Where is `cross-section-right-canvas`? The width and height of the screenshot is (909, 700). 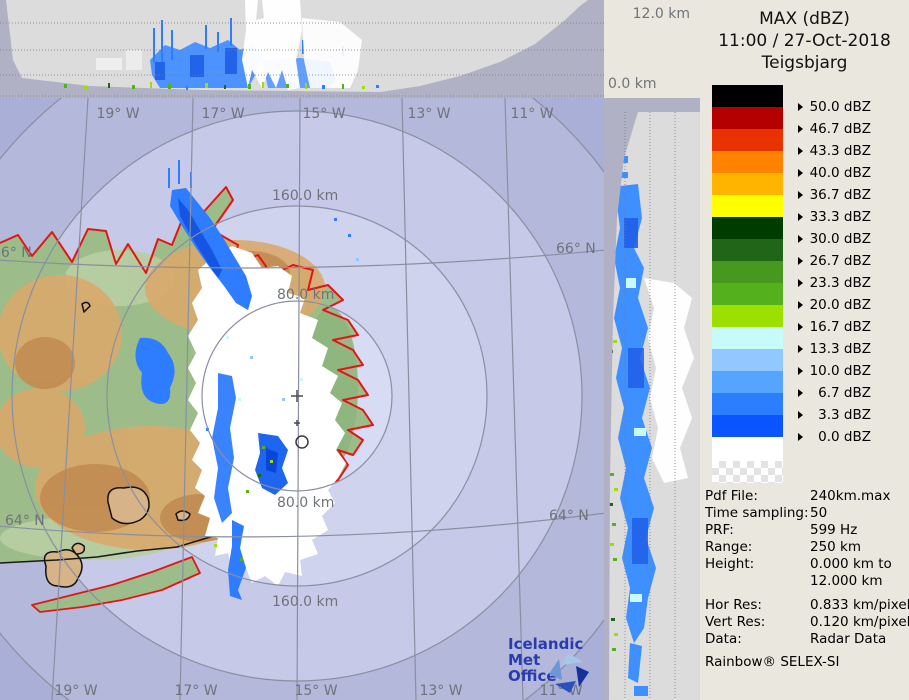
cross-section-right-canvas is located at coordinates (652, 399).